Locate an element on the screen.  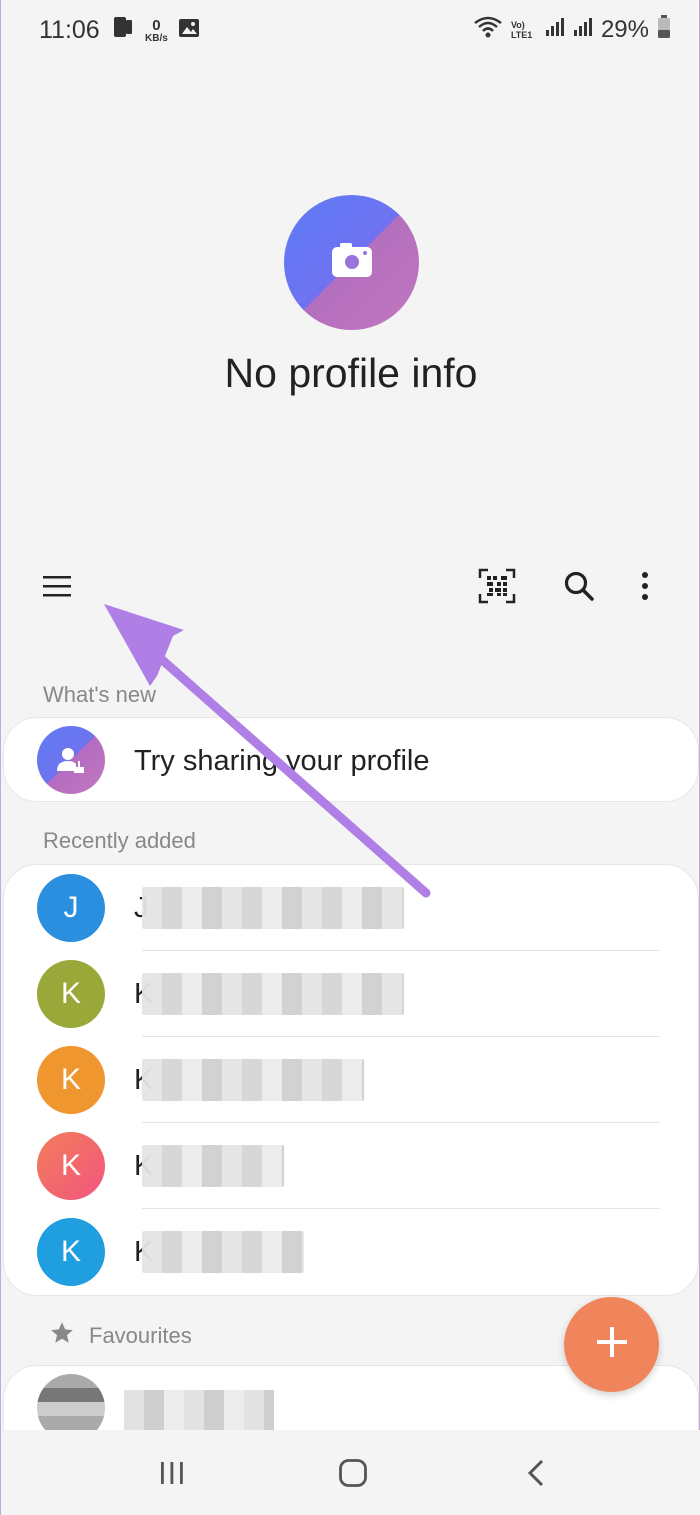
profile-name: No profile info is located at coordinates (350, 373).